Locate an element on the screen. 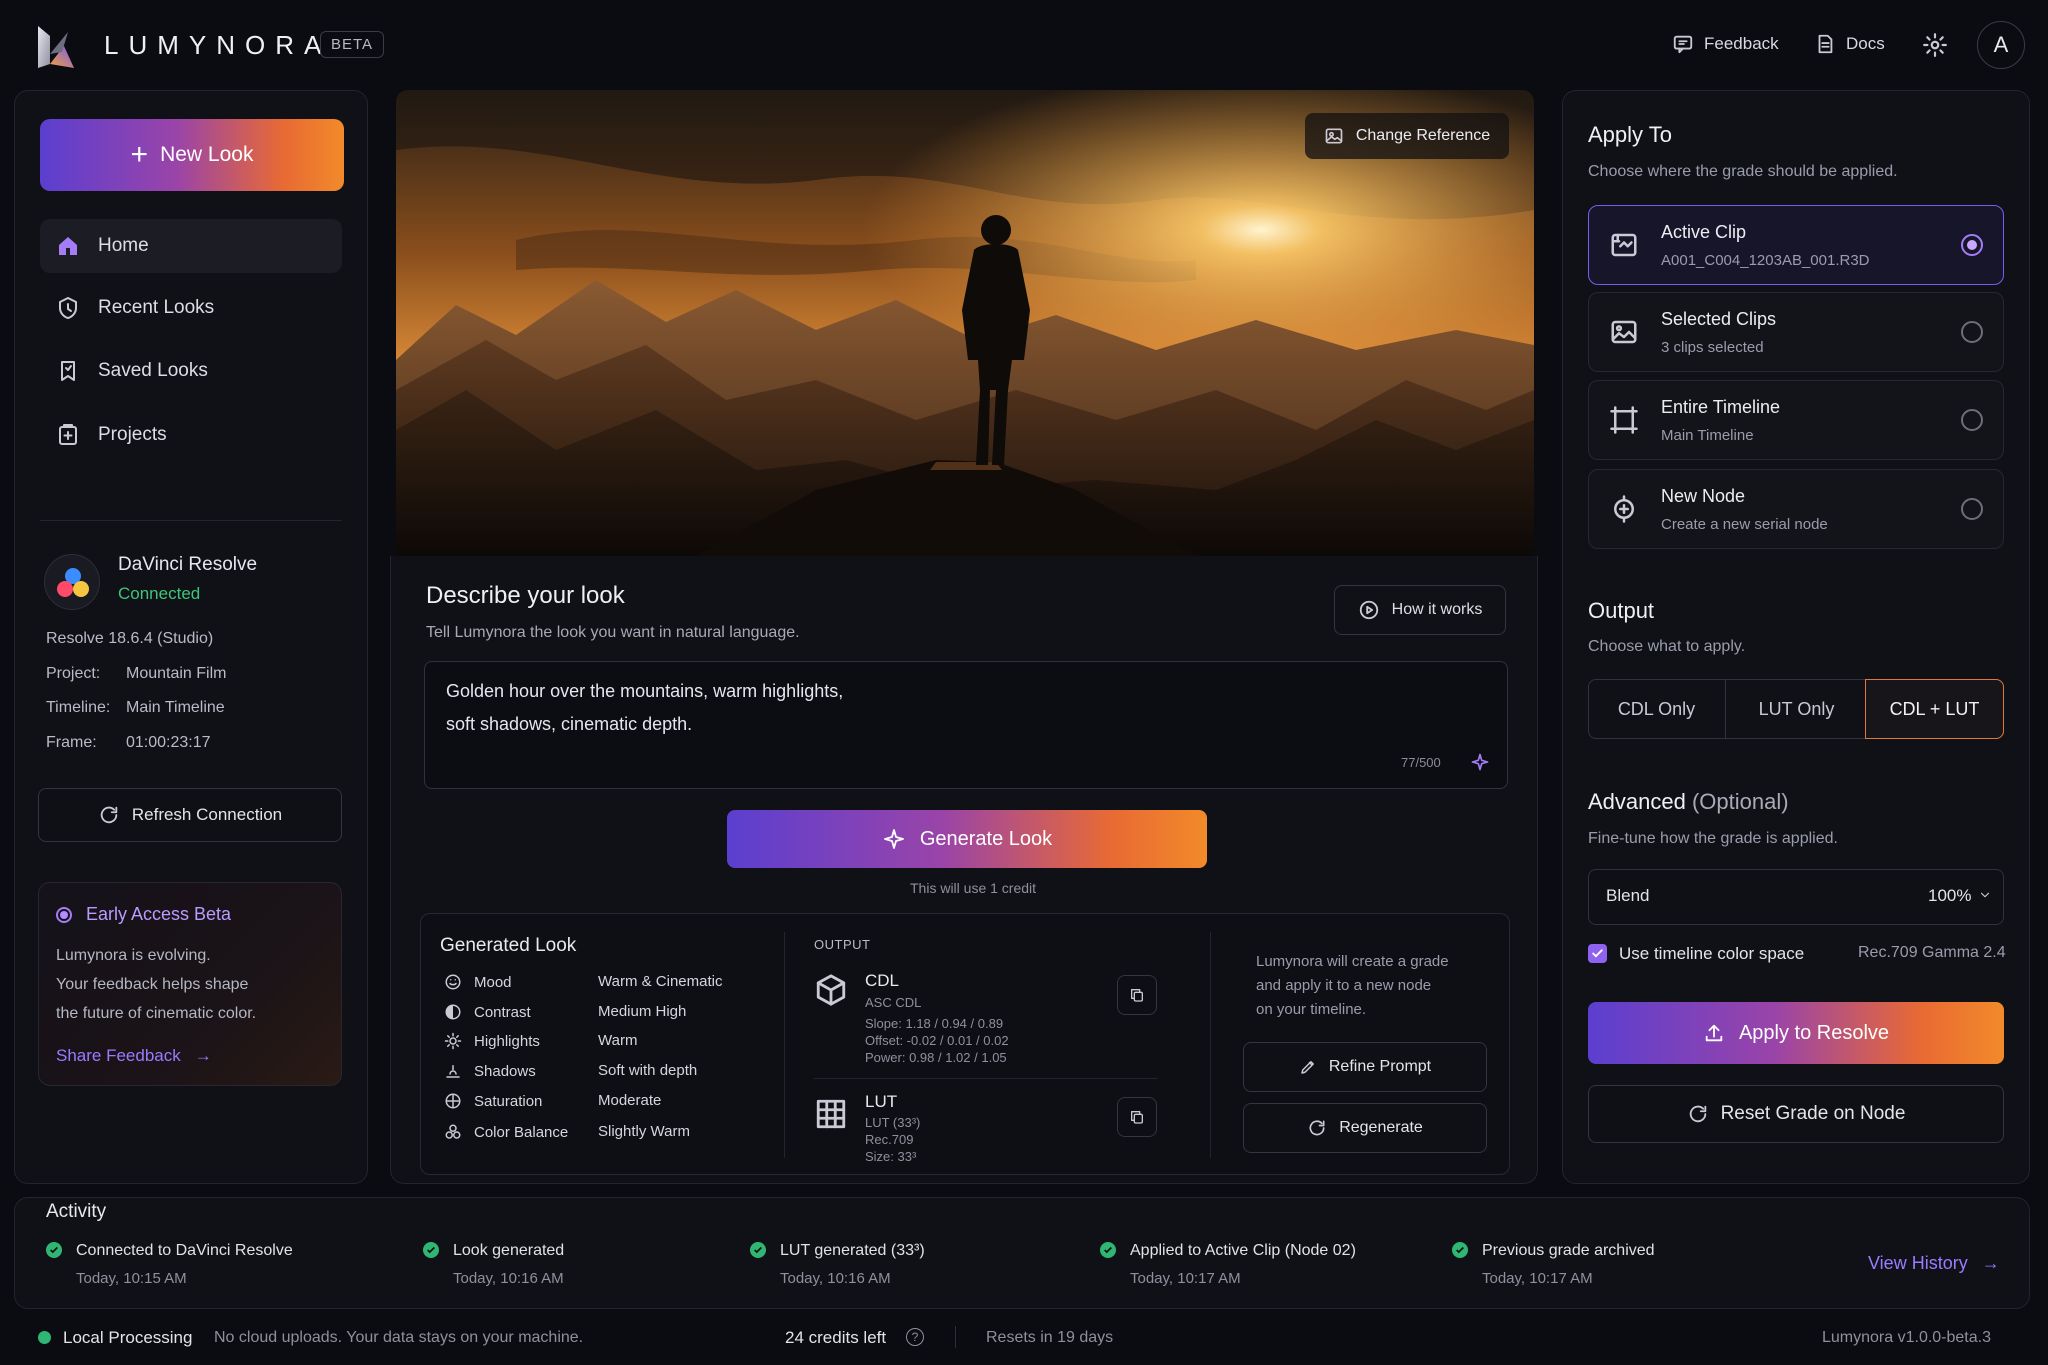  output-option-cdl-lut: CDL + LUT is located at coordinates (1934, 709).